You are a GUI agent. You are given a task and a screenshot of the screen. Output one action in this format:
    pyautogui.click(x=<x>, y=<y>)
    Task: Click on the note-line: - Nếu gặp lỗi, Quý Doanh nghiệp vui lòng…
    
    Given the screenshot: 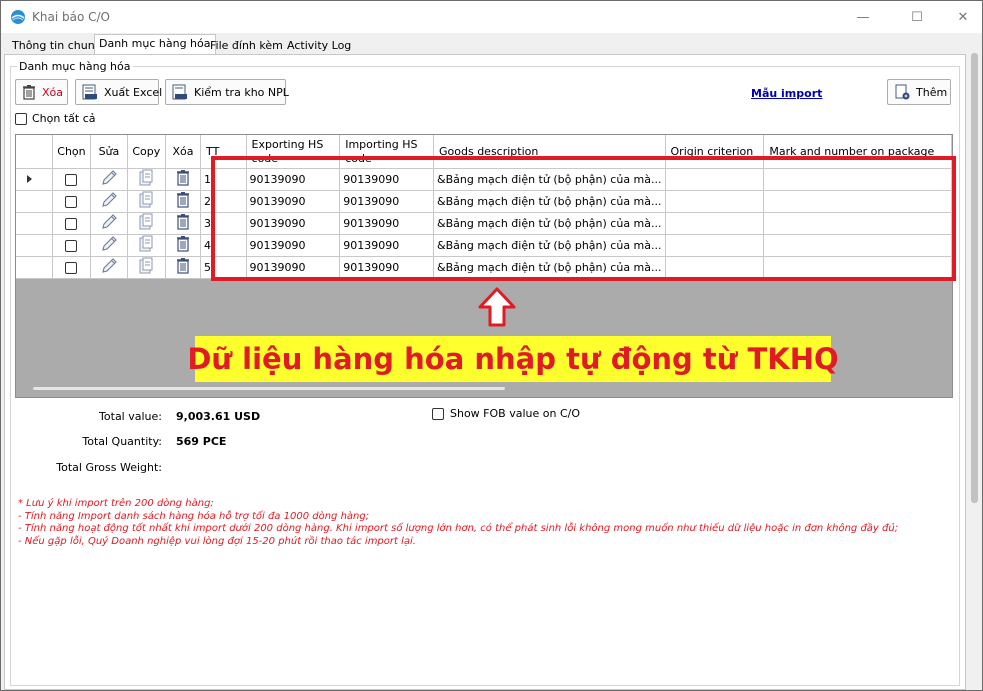 What is the action you would take?
    pyautogui.click(x=217, y=541)
    